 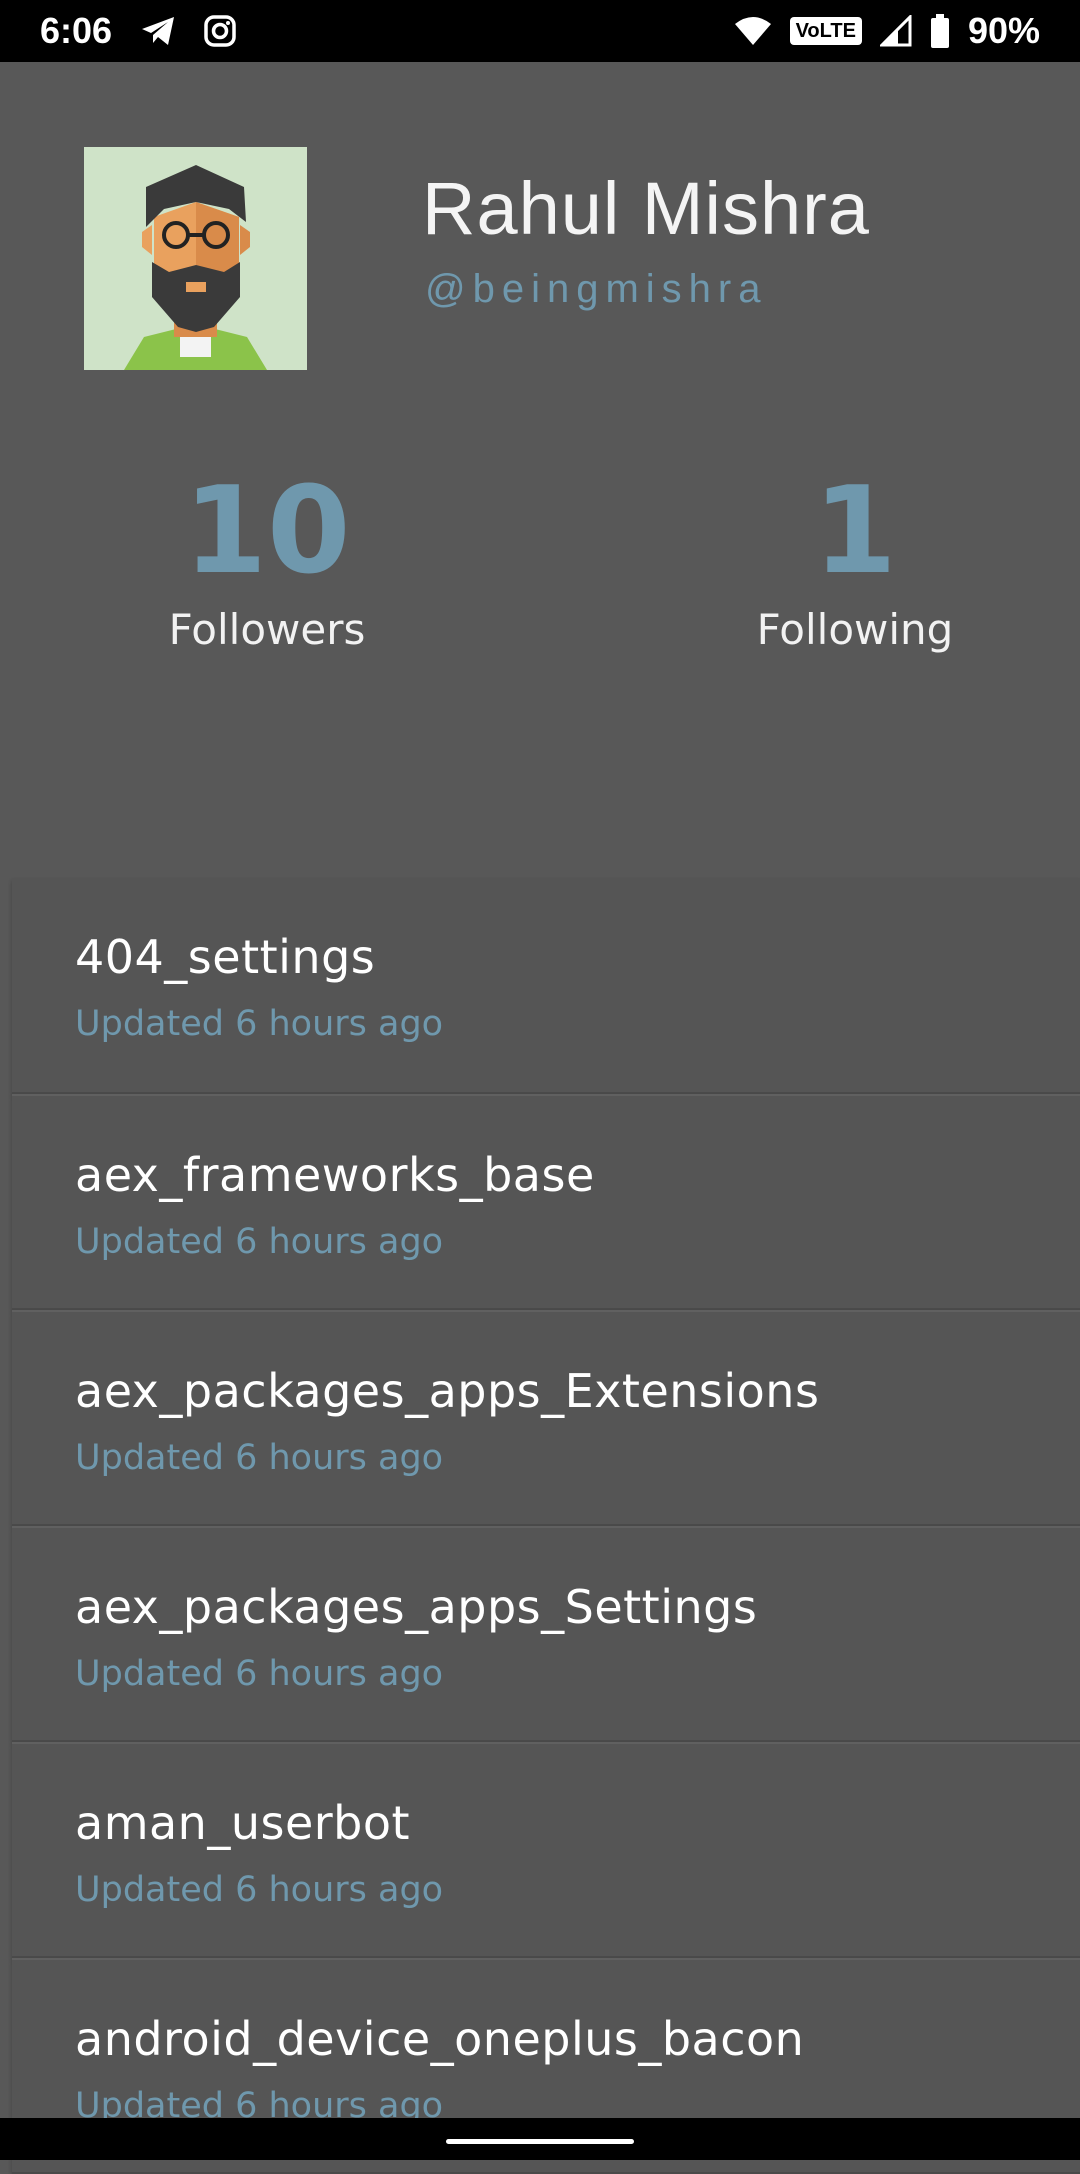 I want to click on wifi-icon, so click(x=753, y=31).